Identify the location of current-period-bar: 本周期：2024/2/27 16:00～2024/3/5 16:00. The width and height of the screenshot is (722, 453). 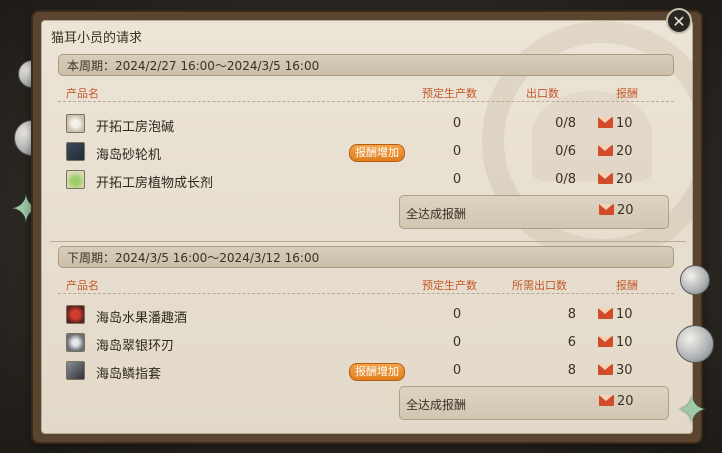
(366, 65).